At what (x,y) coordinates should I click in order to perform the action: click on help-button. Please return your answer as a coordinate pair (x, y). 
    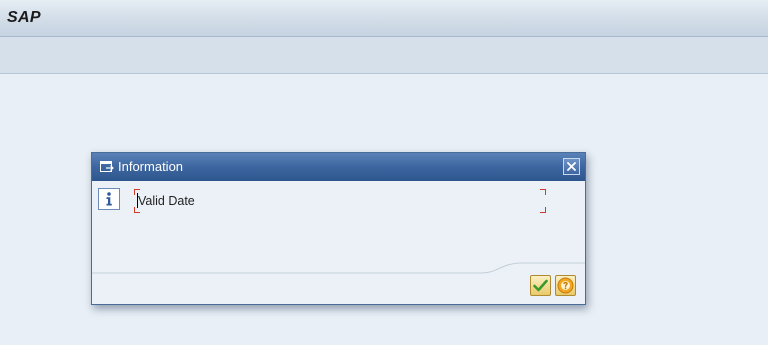
    Looking at the image, I should click on (565, 285).